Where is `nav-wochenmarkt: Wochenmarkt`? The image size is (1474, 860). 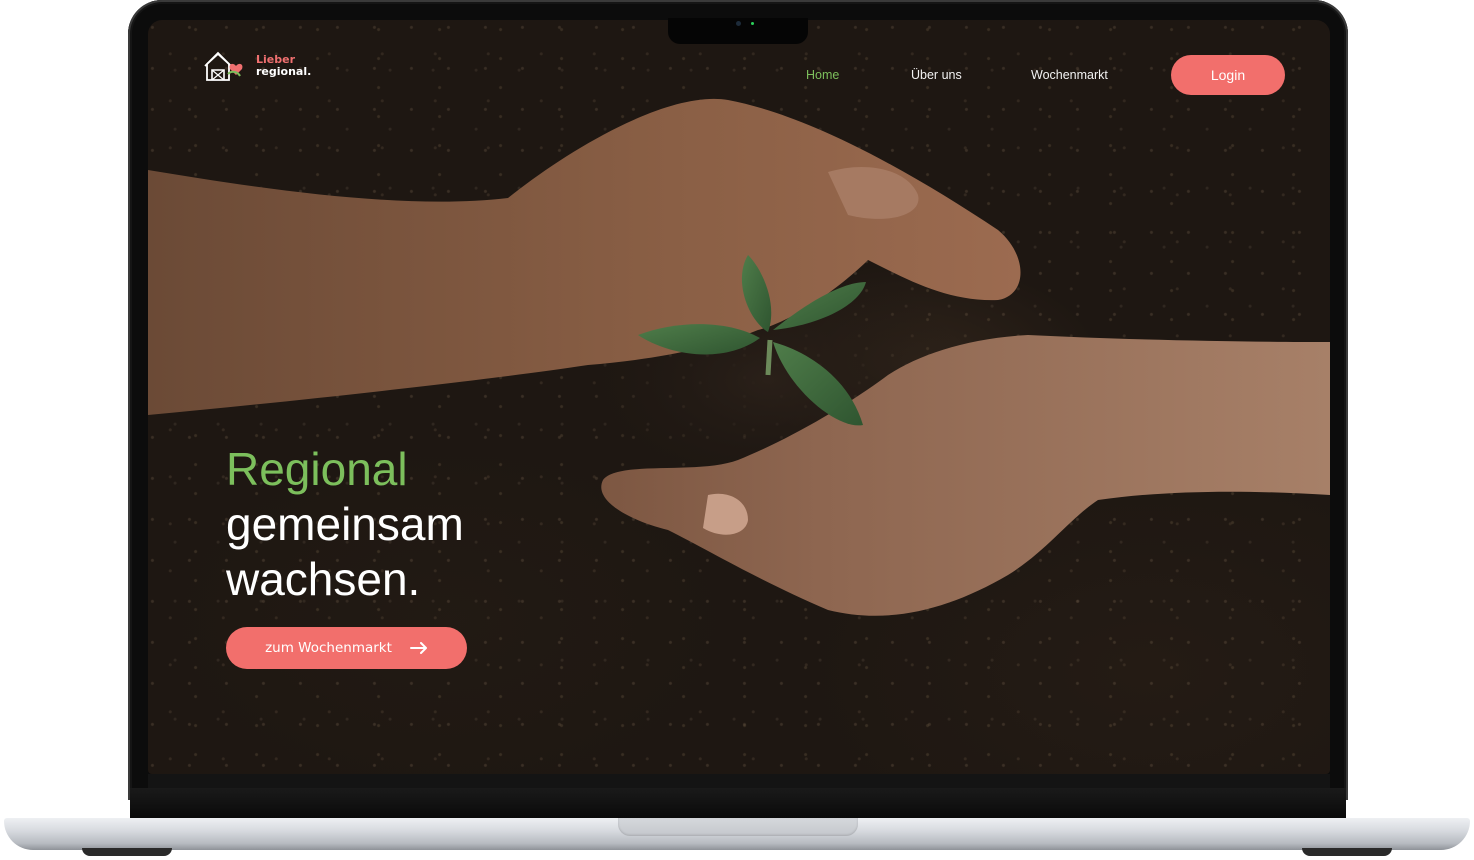
nav-wochenmarkt: Wochenmarkt is located at coordinates (1069, 75).